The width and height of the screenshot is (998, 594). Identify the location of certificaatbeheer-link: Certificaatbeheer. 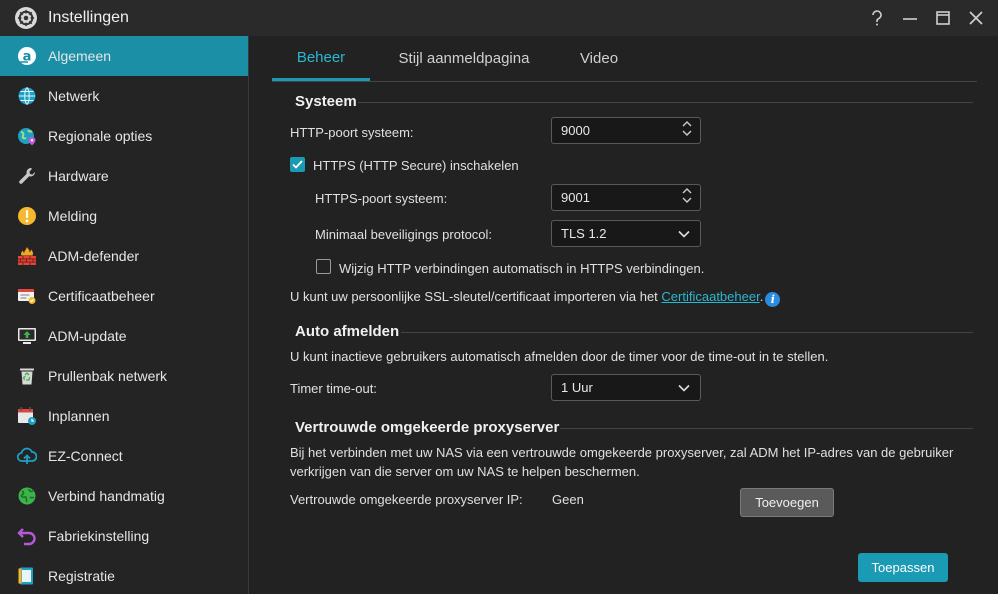
(710, 296).